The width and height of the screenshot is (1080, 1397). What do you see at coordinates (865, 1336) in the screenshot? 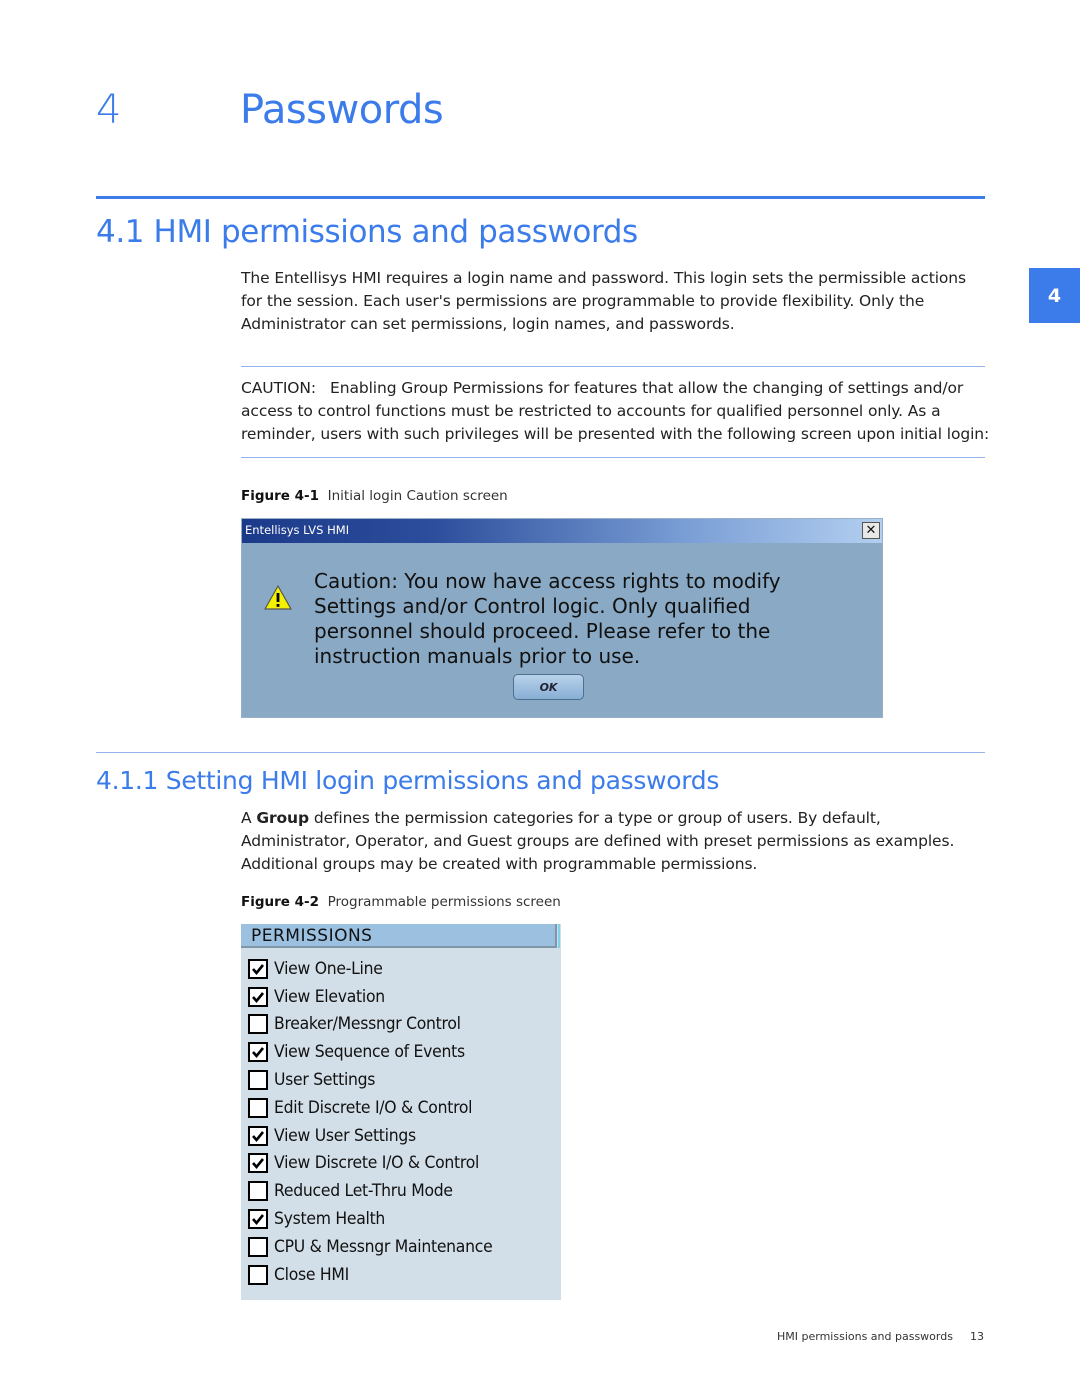
I see `footer-title: HMI permissions and passwords` at bounding box center [865, 1336].